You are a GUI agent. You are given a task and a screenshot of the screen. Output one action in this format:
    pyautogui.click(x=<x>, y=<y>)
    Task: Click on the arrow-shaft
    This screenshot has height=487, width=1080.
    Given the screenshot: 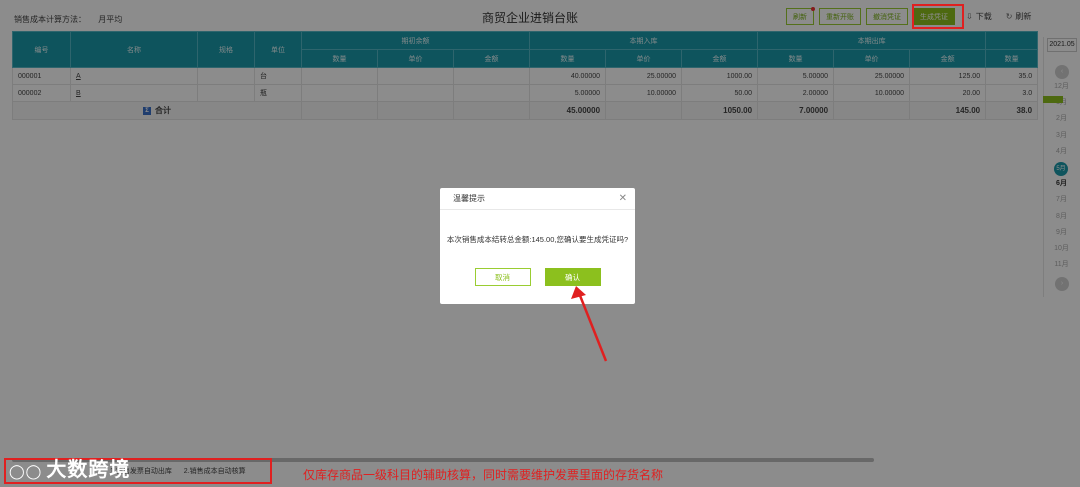 What is the action you would take?
    pyautogui.click(x=592, y=327)
    